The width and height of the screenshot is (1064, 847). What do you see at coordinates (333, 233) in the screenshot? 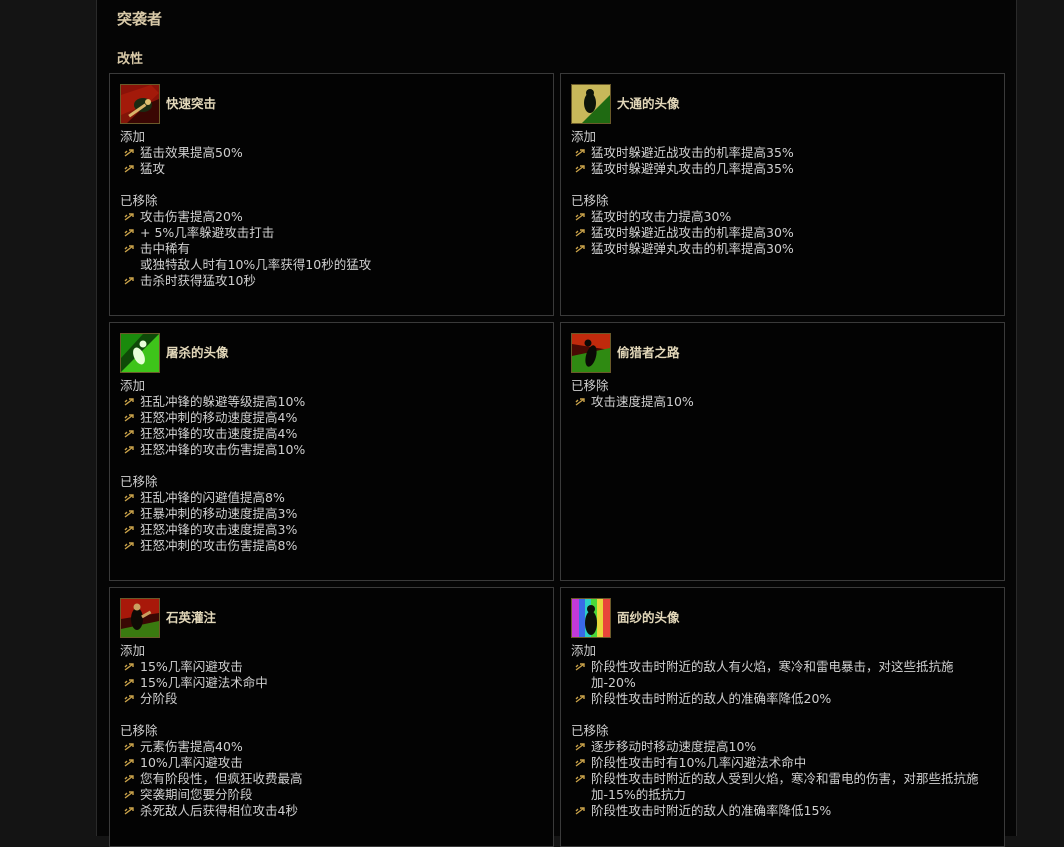
I see `list-item: + 5%几率躲避攻击打击` at bounding box center [333, 233].